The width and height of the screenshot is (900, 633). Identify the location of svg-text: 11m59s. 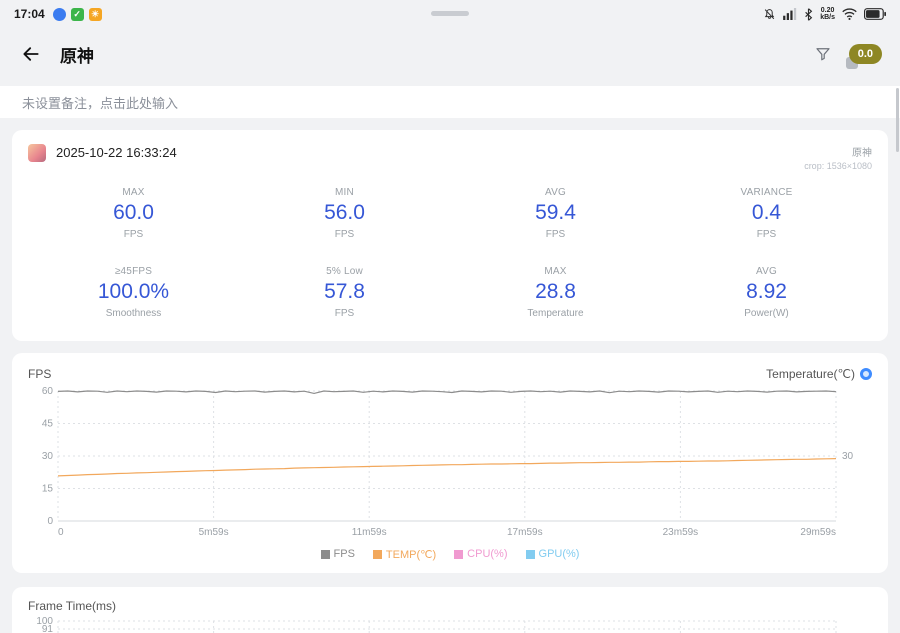
(369, 532).